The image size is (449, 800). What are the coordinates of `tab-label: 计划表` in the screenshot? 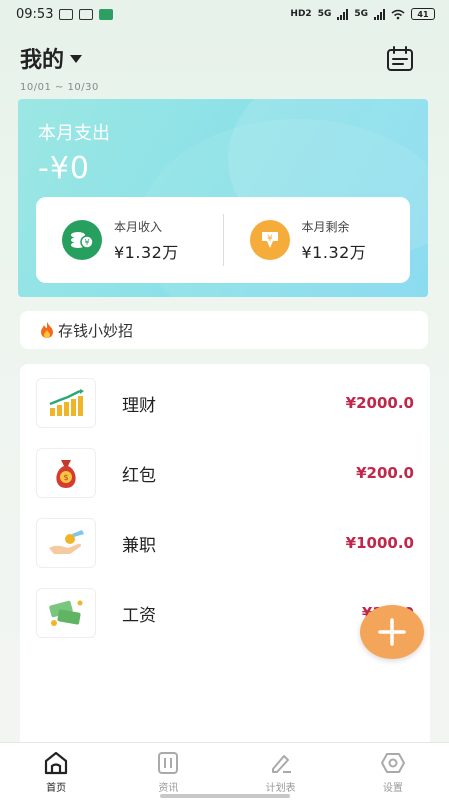 It's located at (280, 788).